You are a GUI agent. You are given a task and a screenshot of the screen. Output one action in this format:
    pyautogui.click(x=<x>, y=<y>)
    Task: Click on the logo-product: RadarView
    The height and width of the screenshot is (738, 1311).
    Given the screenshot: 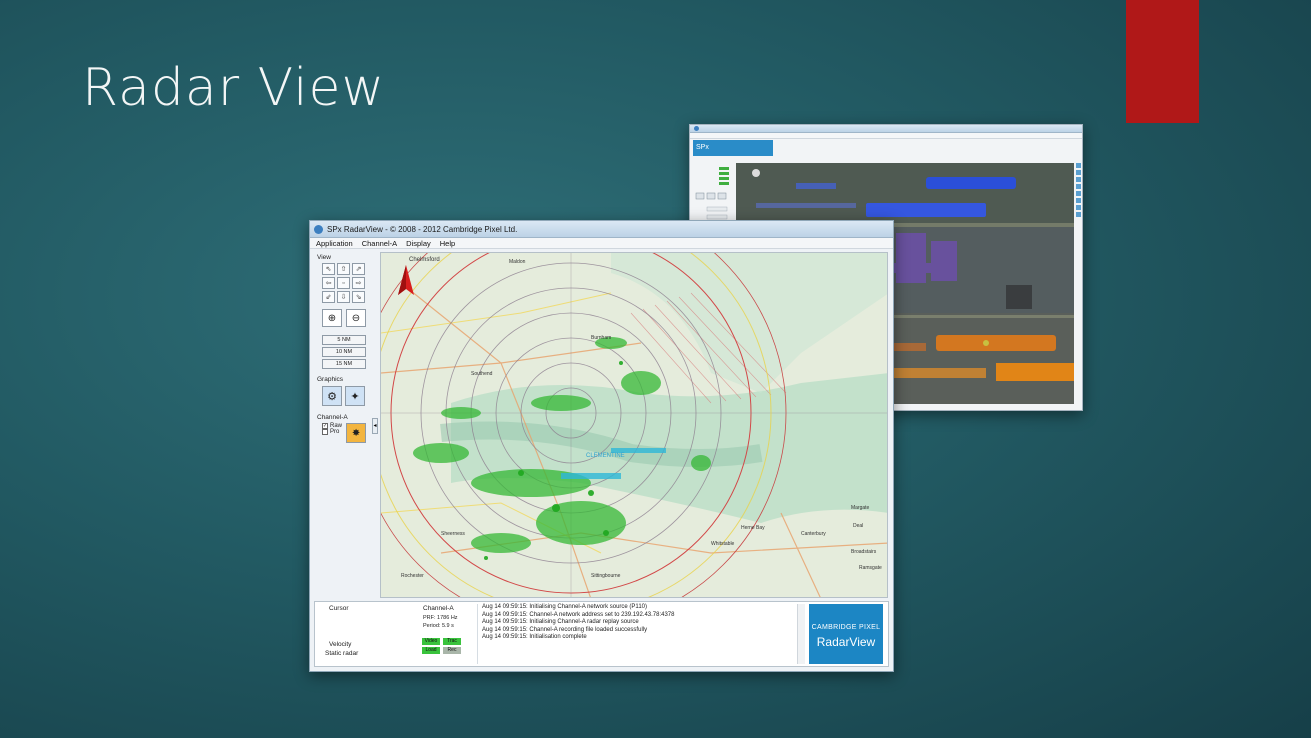 What is the action you would take?
    pyautogui.click(x=846, y=642)
    